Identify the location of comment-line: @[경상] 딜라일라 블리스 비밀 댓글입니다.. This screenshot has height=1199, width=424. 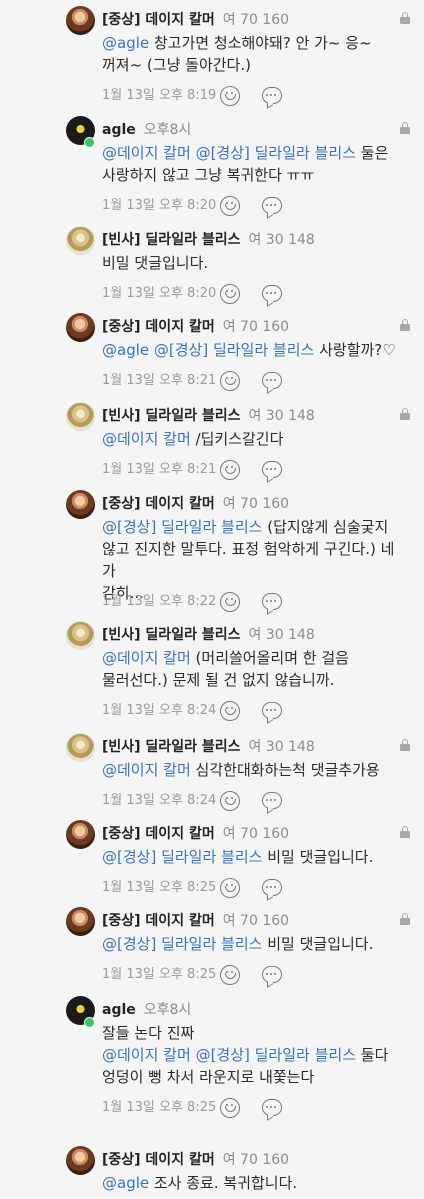
(252, 944).